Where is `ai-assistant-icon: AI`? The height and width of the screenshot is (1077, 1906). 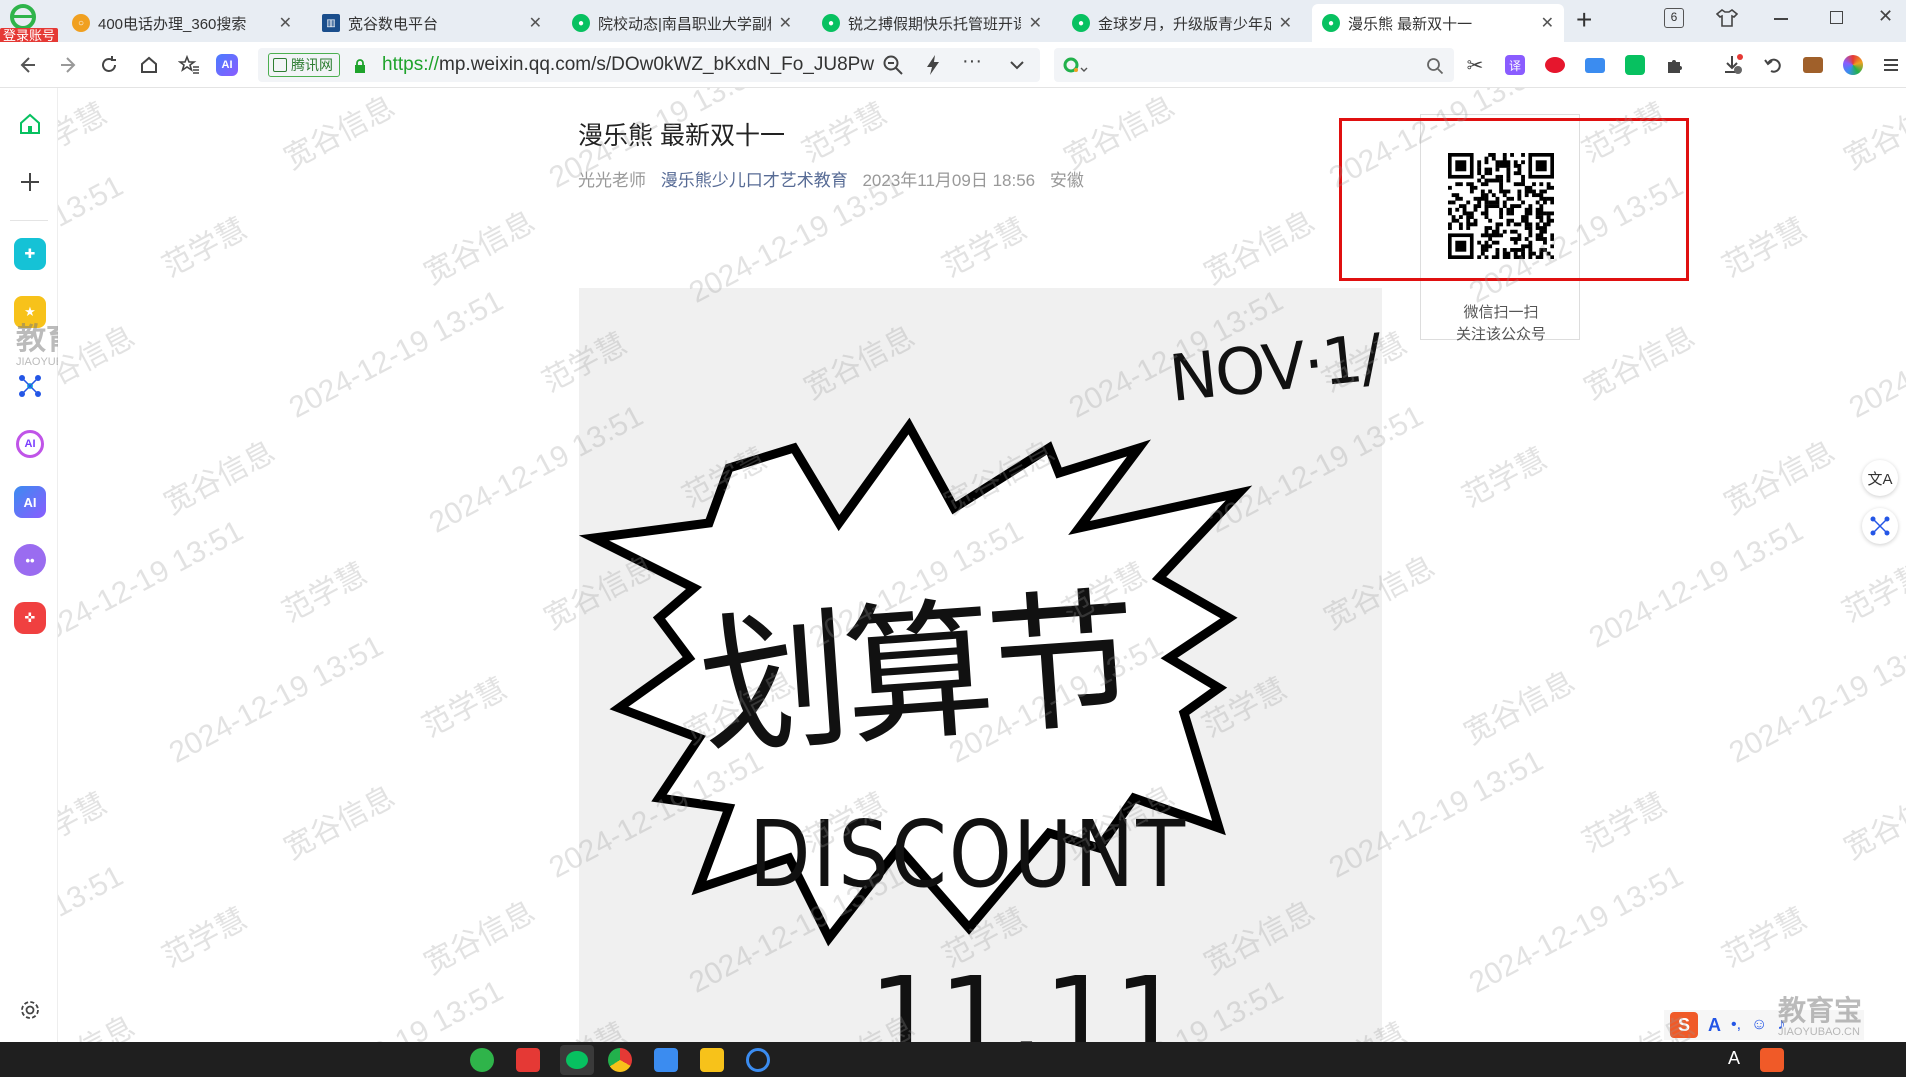 ai-assistant-icon: AI is located at coordinates (227, 65).